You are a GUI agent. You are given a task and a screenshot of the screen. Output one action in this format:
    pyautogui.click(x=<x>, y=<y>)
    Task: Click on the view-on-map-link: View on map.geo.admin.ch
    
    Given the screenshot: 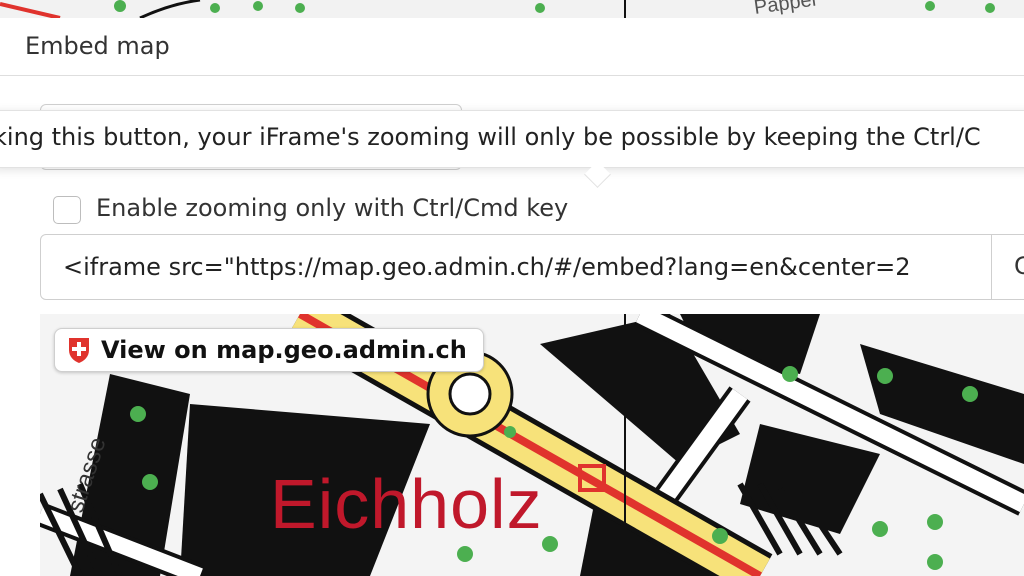 What is the action you would take?
    pyautogui.click(x=269, y=350)
    